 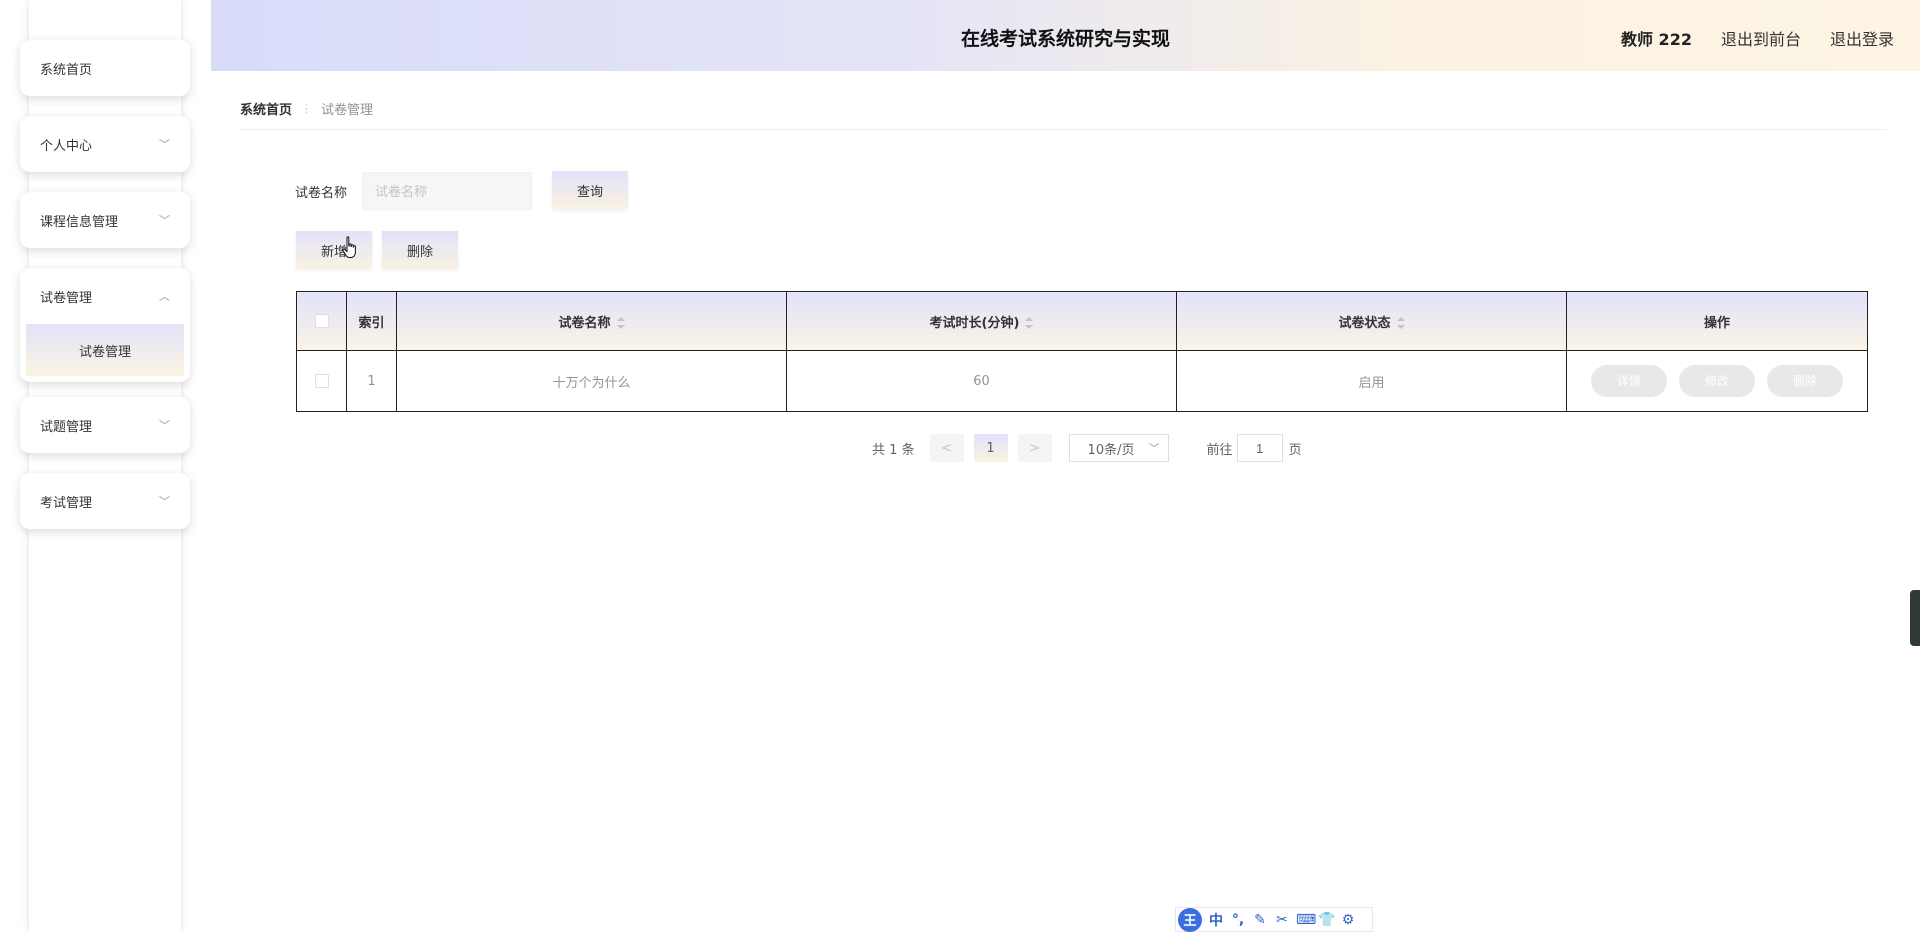 I want to click on submenu-item-exam-paper-management: 试卷管理, so click(x=105, y=350).